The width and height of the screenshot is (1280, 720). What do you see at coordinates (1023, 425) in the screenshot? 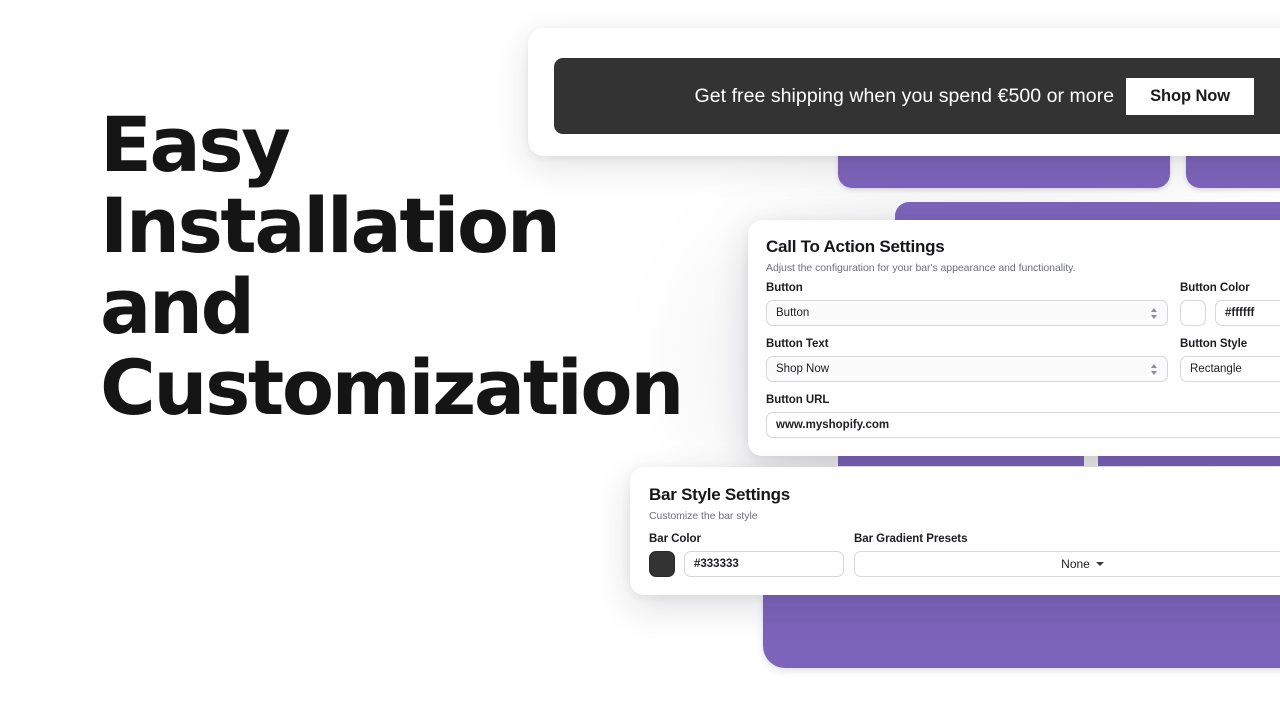
I see `button-url-input: www.myshopify.com` at bounding box center [1023, 425].